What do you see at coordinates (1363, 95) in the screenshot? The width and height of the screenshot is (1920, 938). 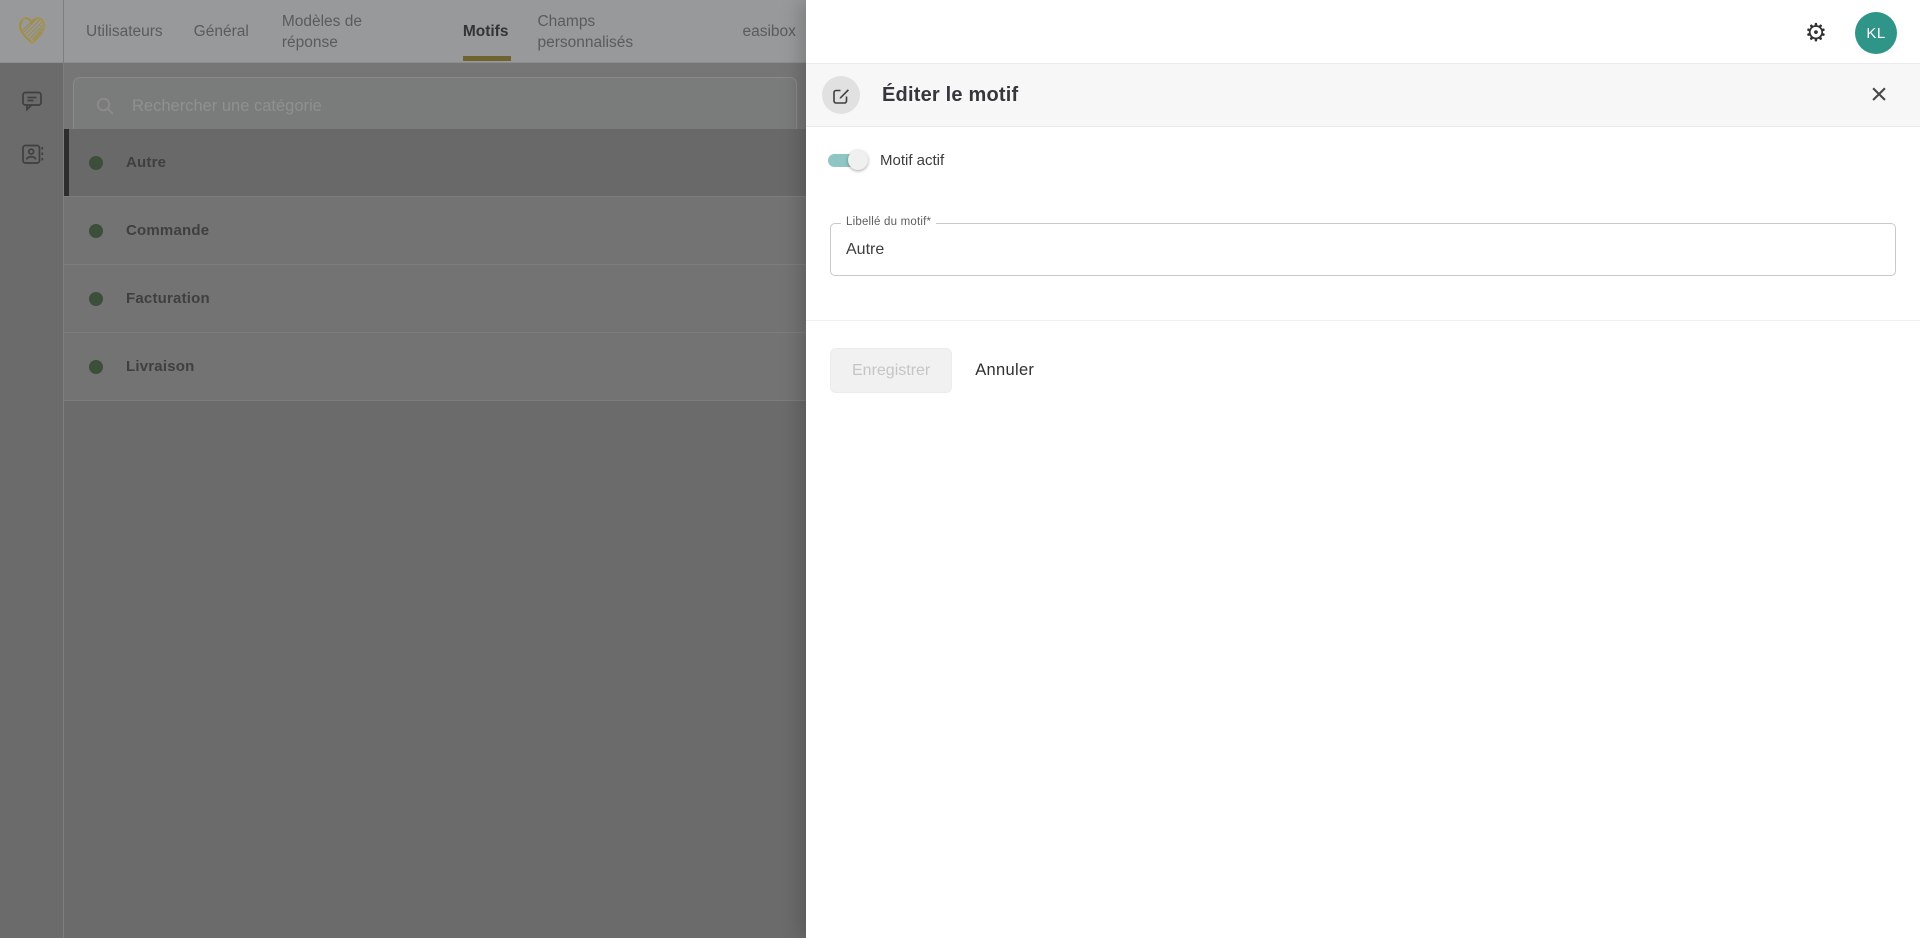 I see `drawer-header: Éditer le motif ×` at bounding box center [1363, 95].